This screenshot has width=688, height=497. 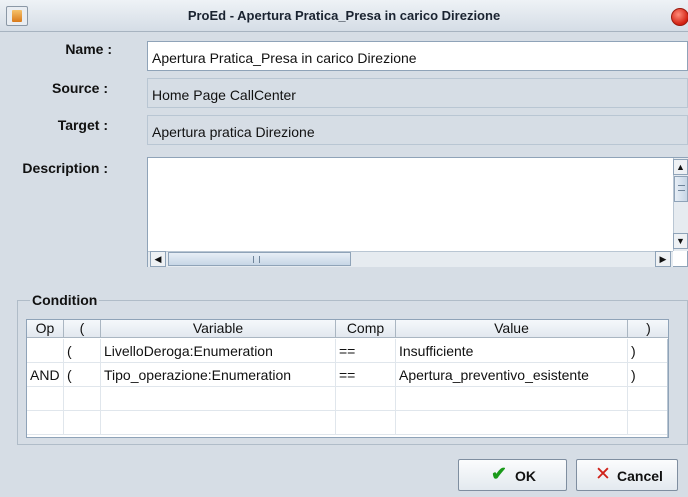 I want to click on source-label: Source :, so click(x=79, y=88).